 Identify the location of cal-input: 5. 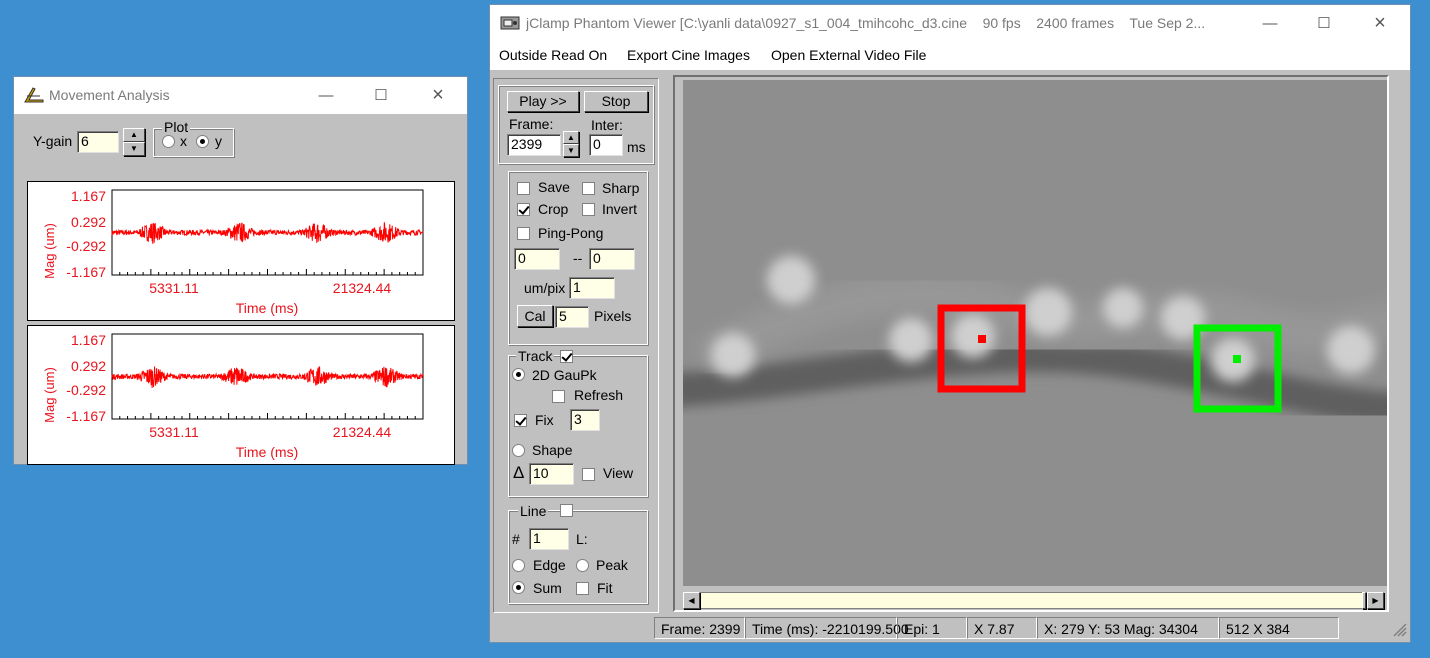
(572, 317).